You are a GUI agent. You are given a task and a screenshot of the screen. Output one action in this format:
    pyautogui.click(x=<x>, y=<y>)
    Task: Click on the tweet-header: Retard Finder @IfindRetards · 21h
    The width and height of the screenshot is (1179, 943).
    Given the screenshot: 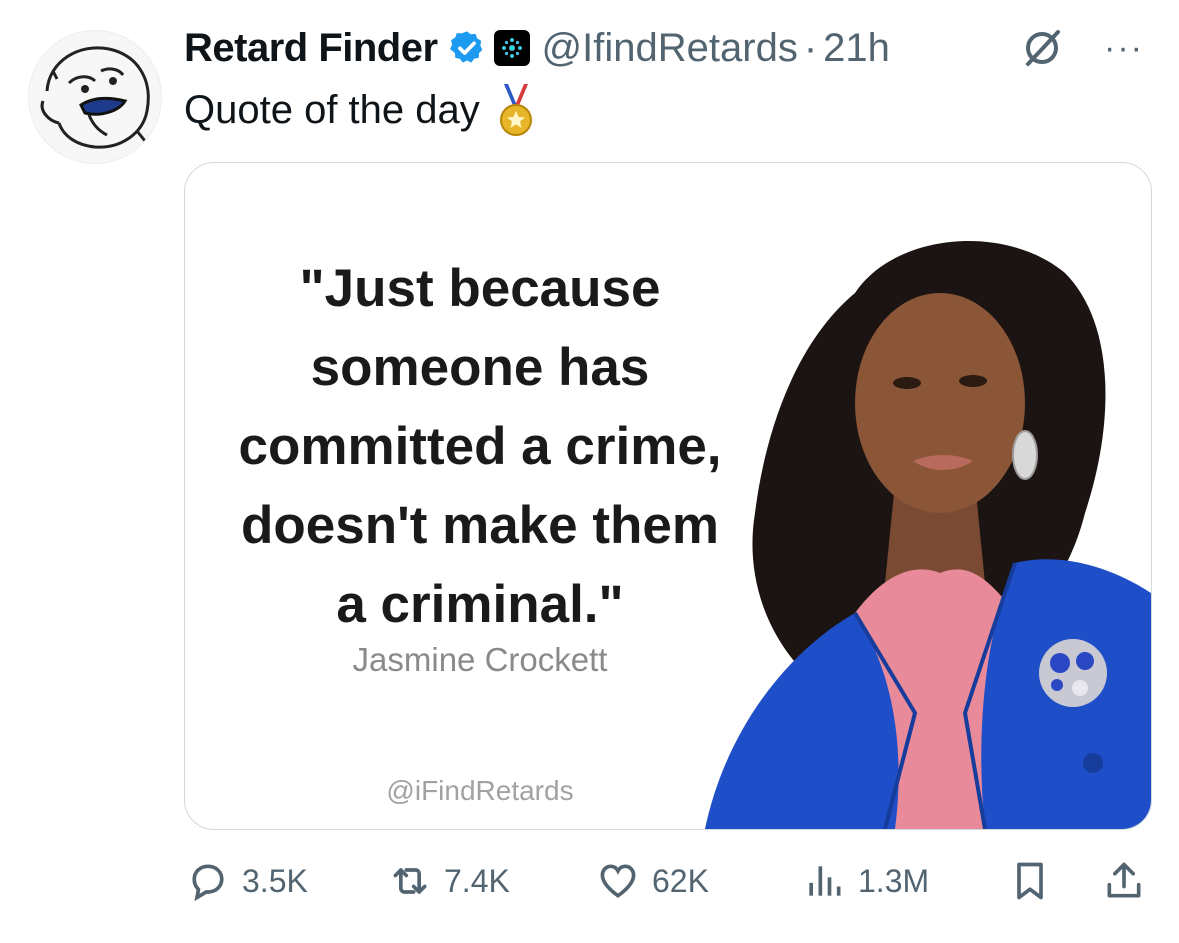 What is the action you would take?
    pyautogui.click(x=537, y=48)
    